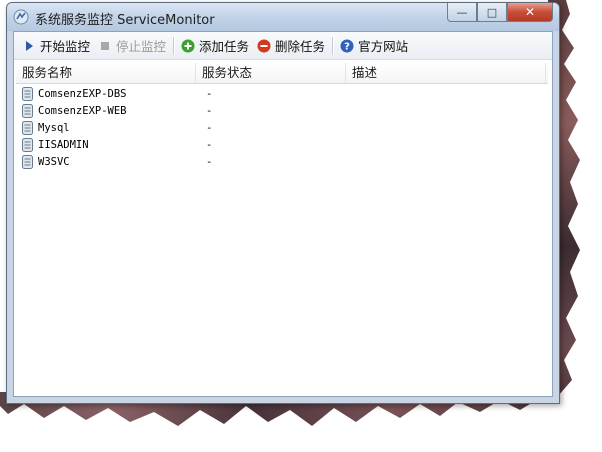  I want to click on official-website-label: 官方网站, so click(383, 46).